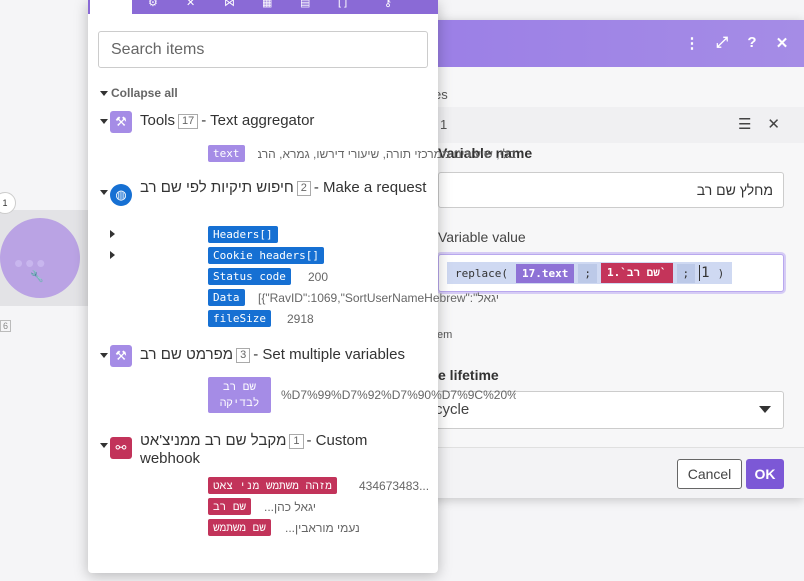 This screenshot has width=804, height=581. Describe the element at coordinates (765, 409) in the screenshot. I see `chevron-down-icon` at that location.